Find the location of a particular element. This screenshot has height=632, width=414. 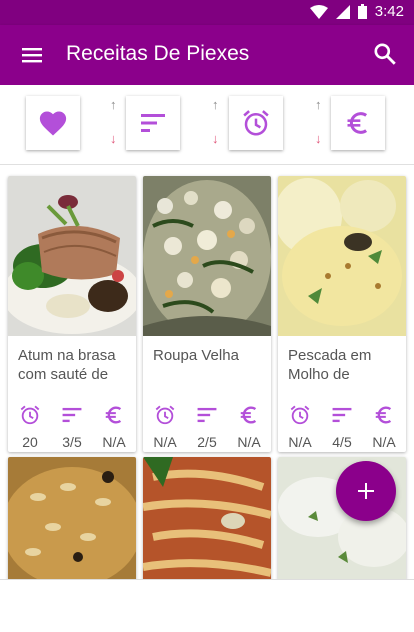

heart-icon is located at coordinates (53, 123).